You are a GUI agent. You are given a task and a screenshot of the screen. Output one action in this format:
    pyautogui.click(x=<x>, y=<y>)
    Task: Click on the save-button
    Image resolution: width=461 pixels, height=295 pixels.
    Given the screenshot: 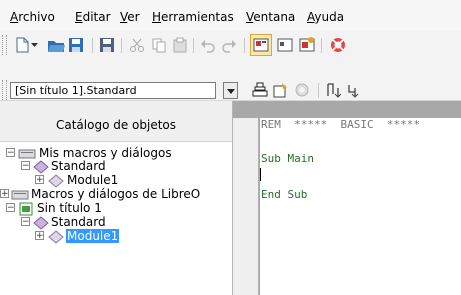 What is the action you would take?
    pyautogui.click(x=76, y=45)
    